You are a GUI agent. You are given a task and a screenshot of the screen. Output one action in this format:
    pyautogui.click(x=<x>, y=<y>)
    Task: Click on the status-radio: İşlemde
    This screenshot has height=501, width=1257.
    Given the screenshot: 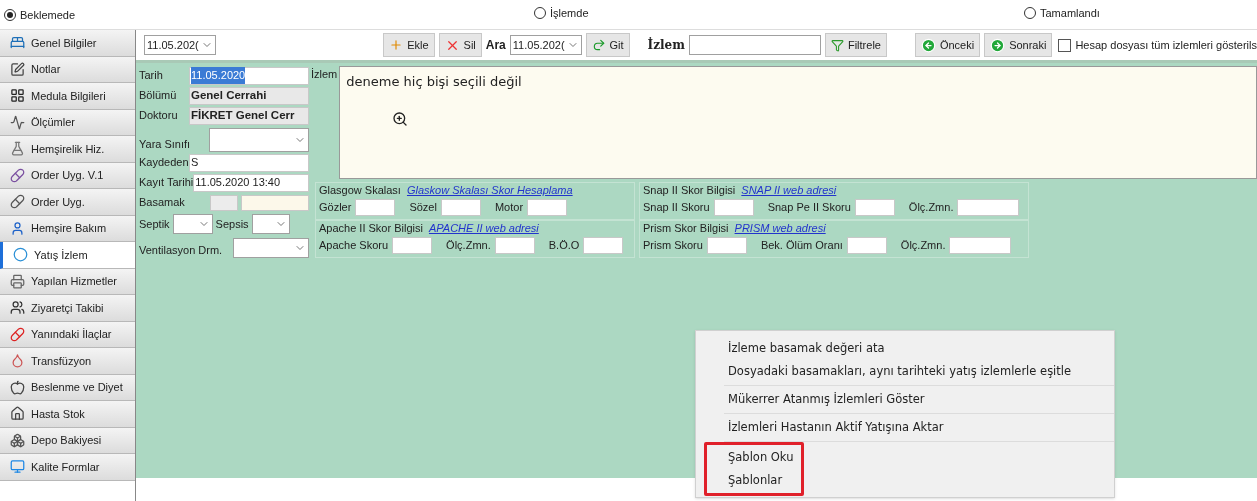 What is the action you would take?
    pyautogui.click(x=561, y=13)
    